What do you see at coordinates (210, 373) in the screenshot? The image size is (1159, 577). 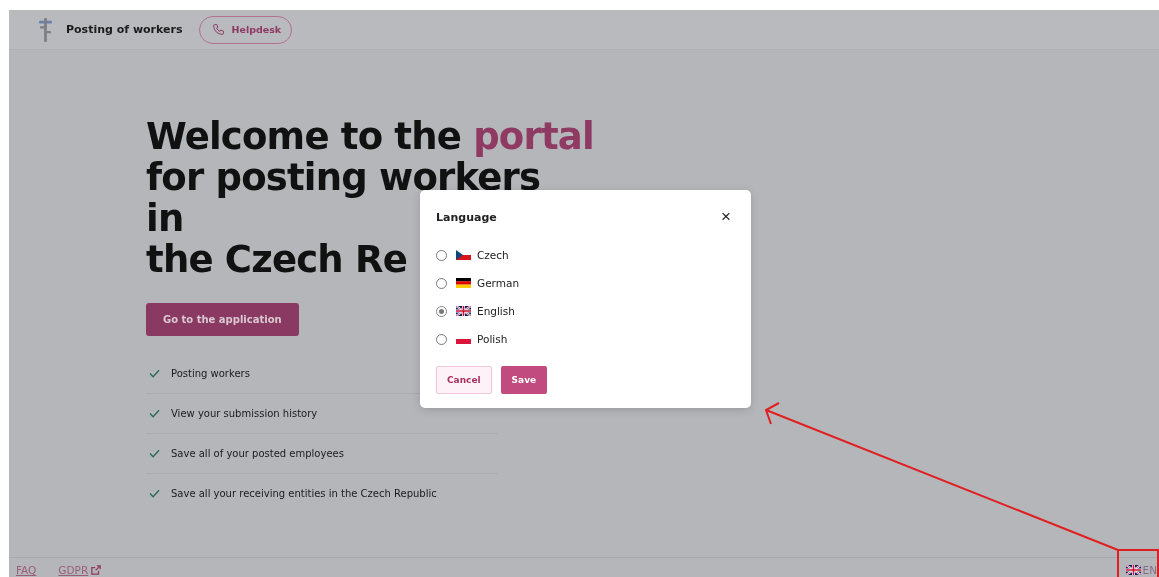 I see `feature-text: Posting workers` at bounding box center [210, 373].